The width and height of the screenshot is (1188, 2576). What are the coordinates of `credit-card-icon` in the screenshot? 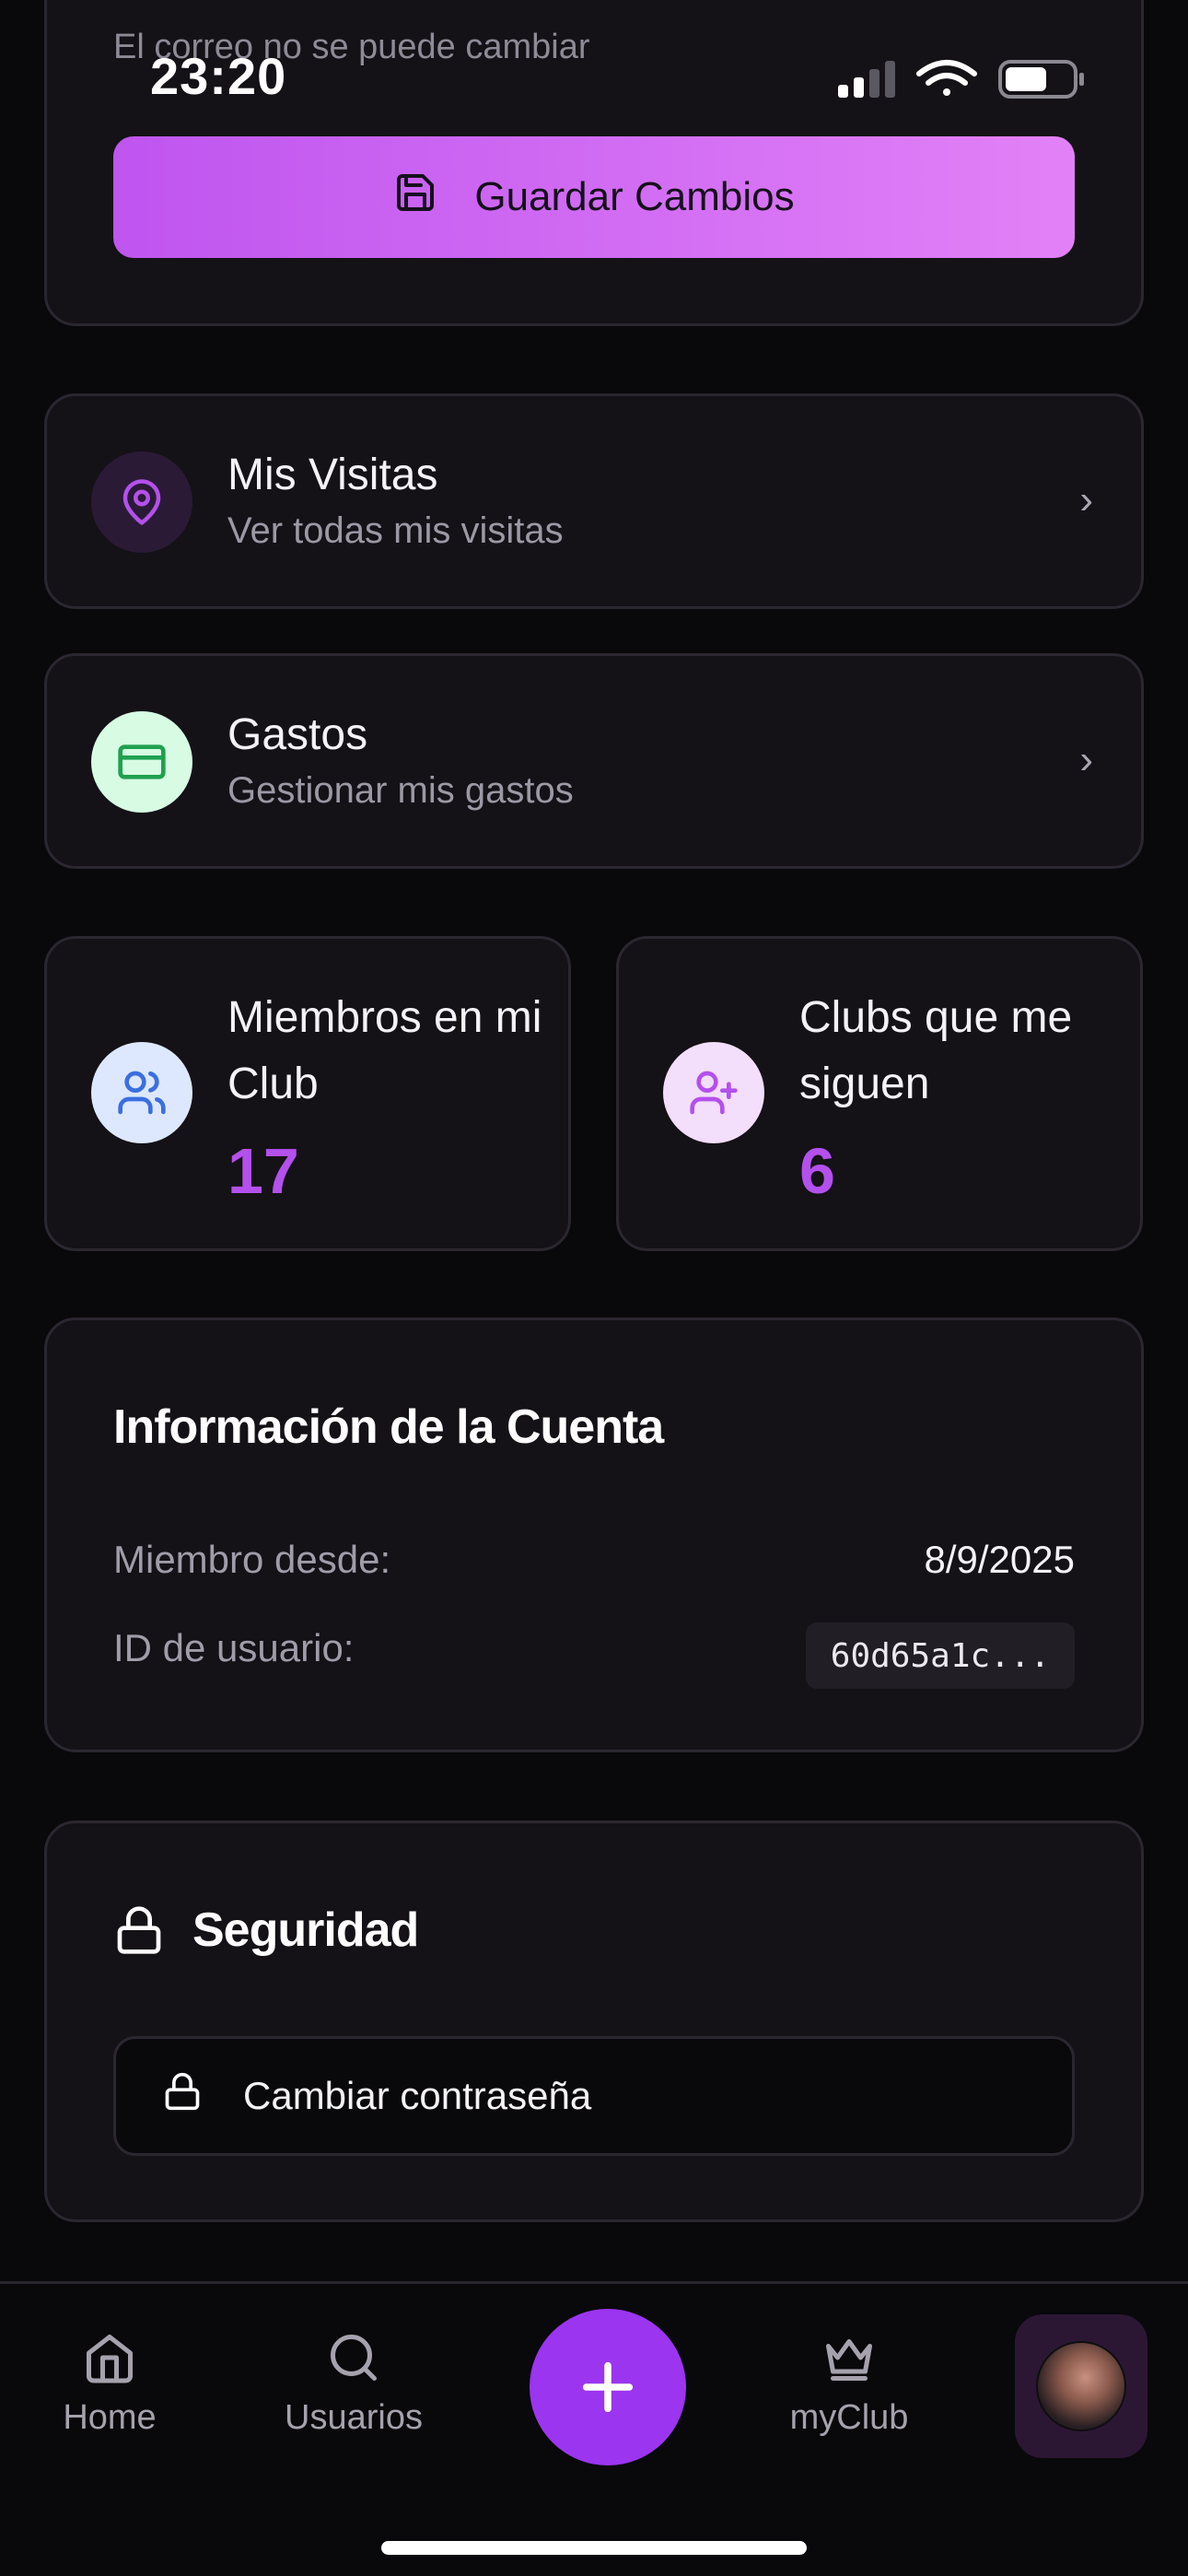 It's located at (141, 762).